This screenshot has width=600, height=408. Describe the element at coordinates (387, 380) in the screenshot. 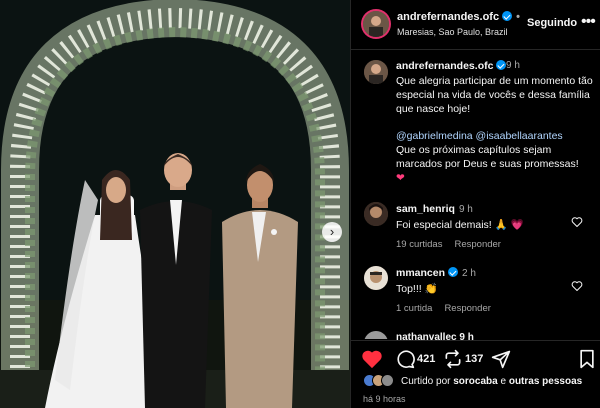

I see `liker-avatar` at that location.